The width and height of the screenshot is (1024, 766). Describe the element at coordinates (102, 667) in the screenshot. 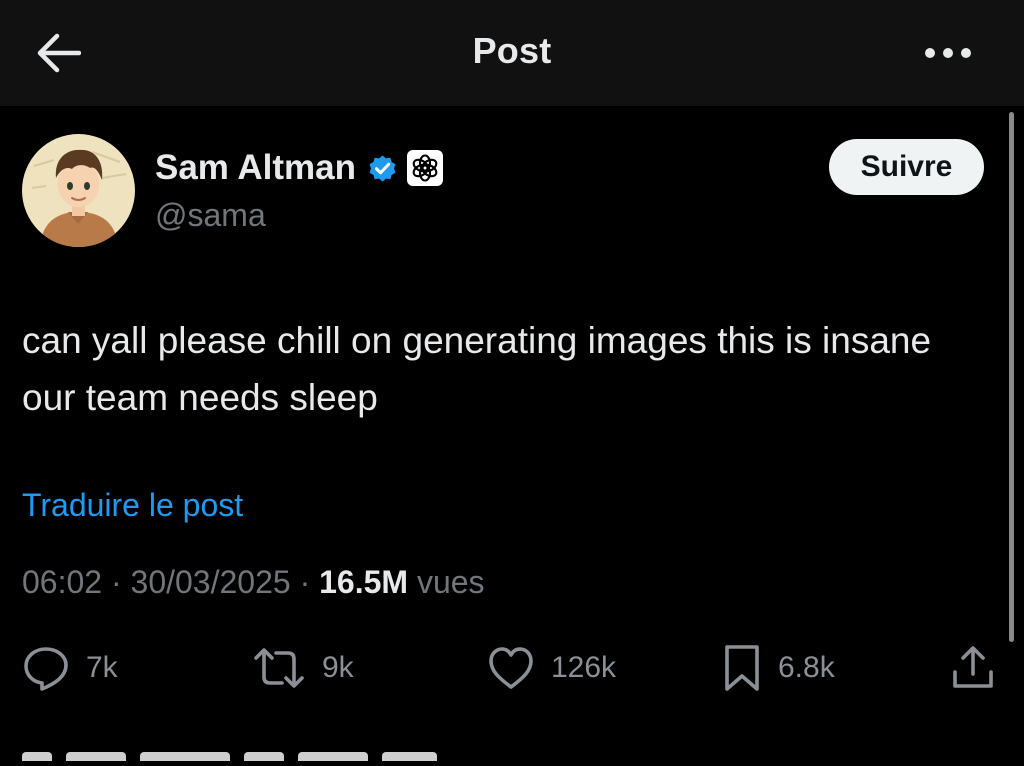

I see `reply-count: 7k` at that location.